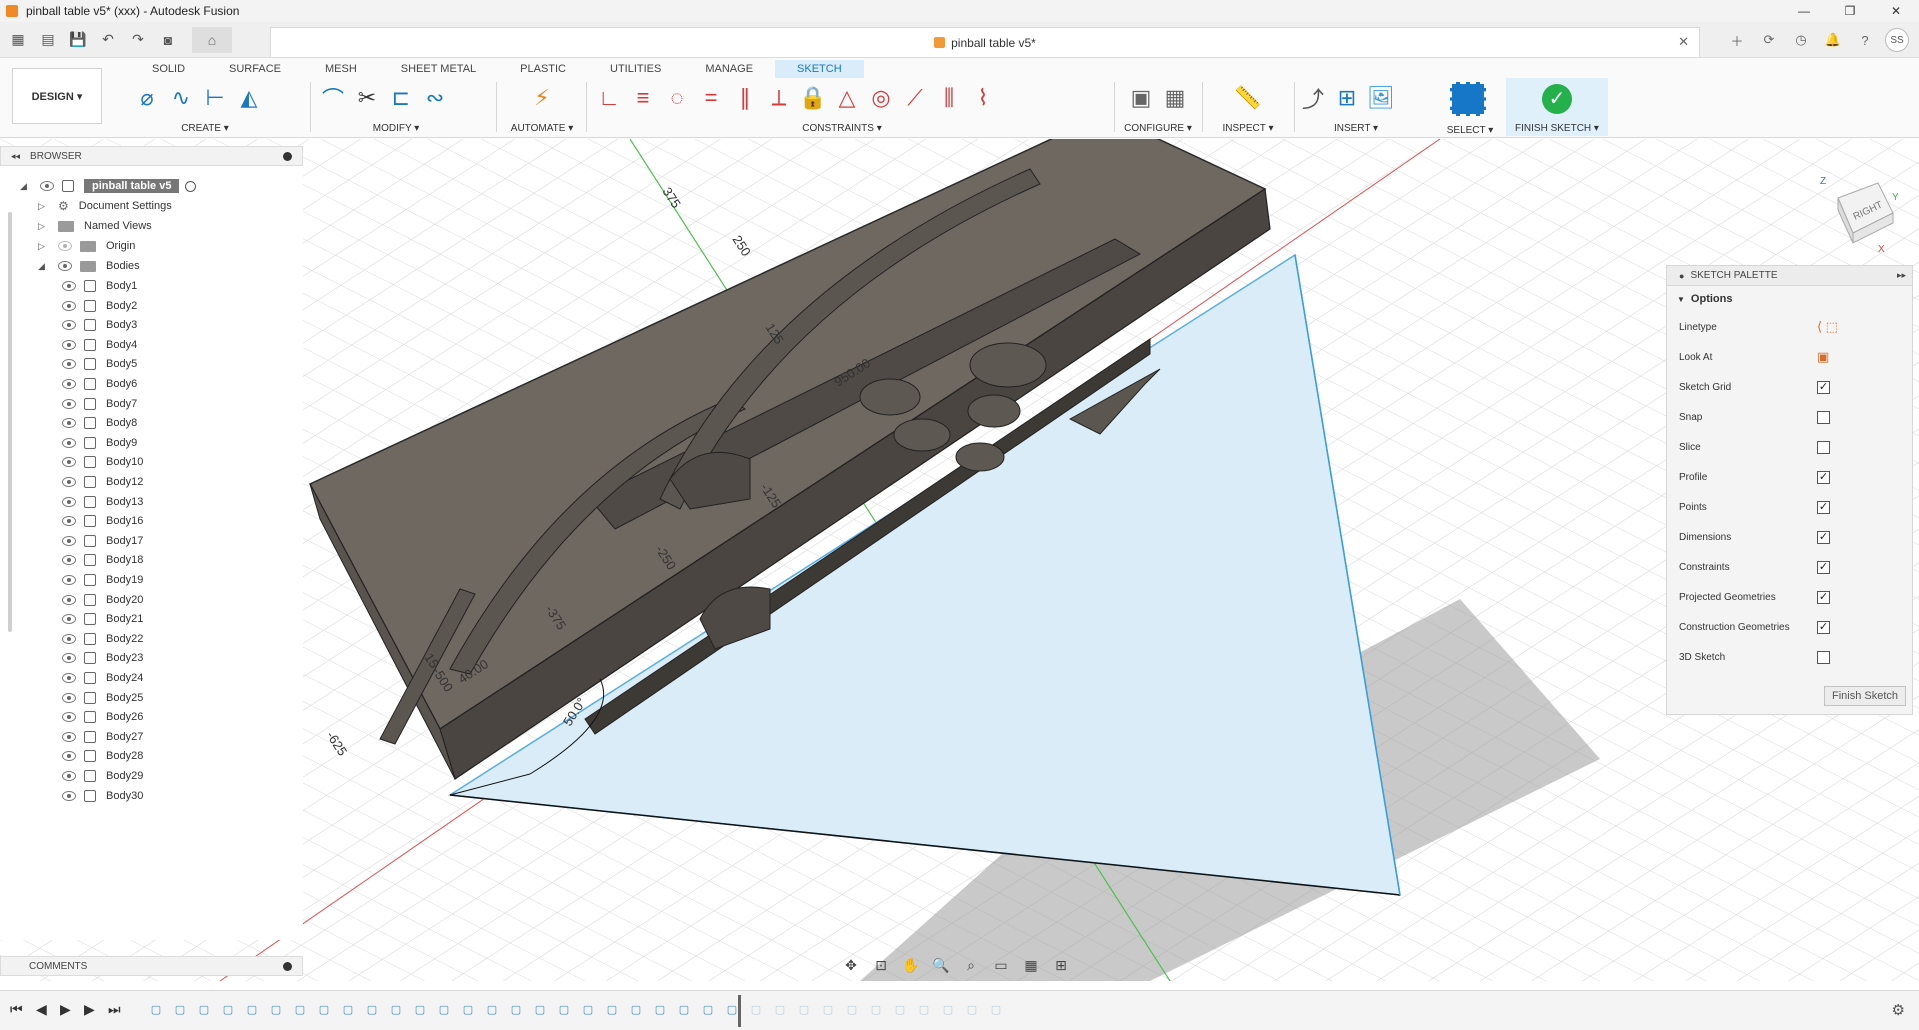  What do you see at coordinates (881, 98) in the screenshot?
I see `concentric-icon: ◎` at bounding box center [881, 98].